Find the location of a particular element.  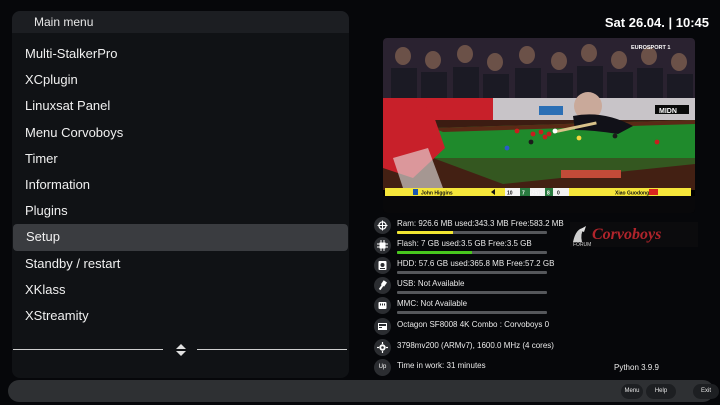

menu-header: Main menu is located at coordinates (180, 22).